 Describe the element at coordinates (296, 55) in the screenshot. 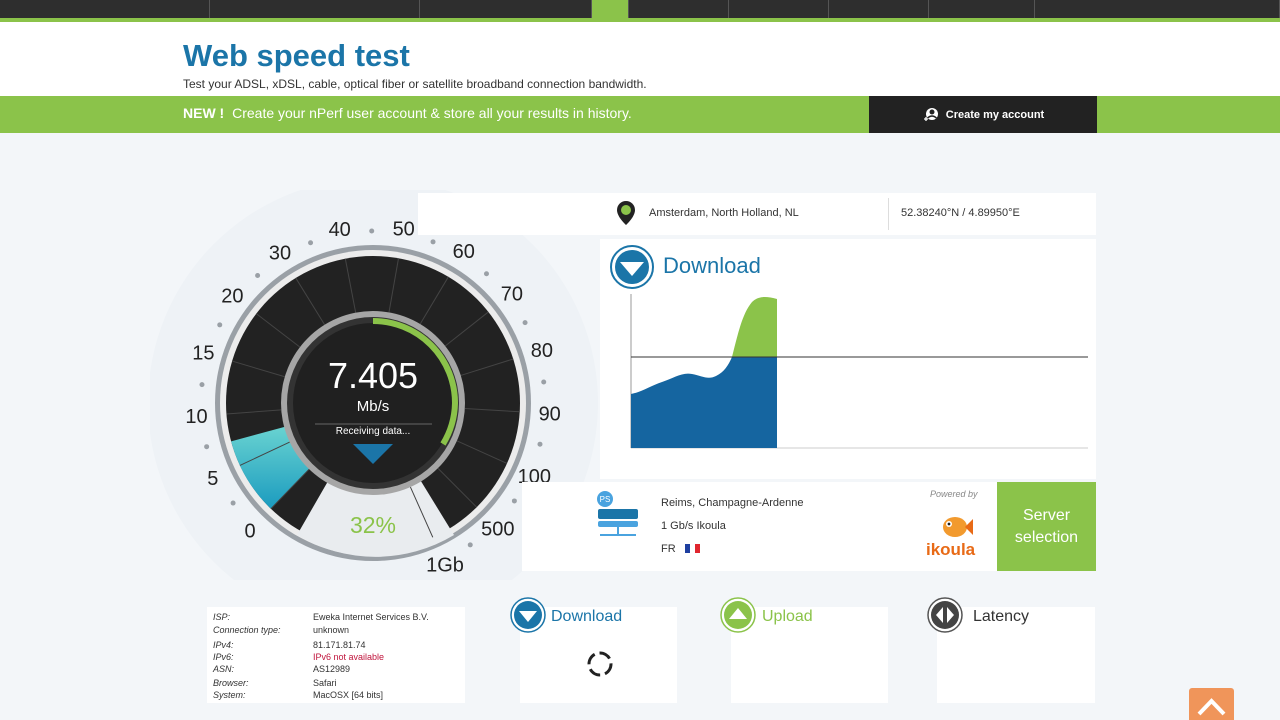

I see `page-title: Web speed test` at that location.